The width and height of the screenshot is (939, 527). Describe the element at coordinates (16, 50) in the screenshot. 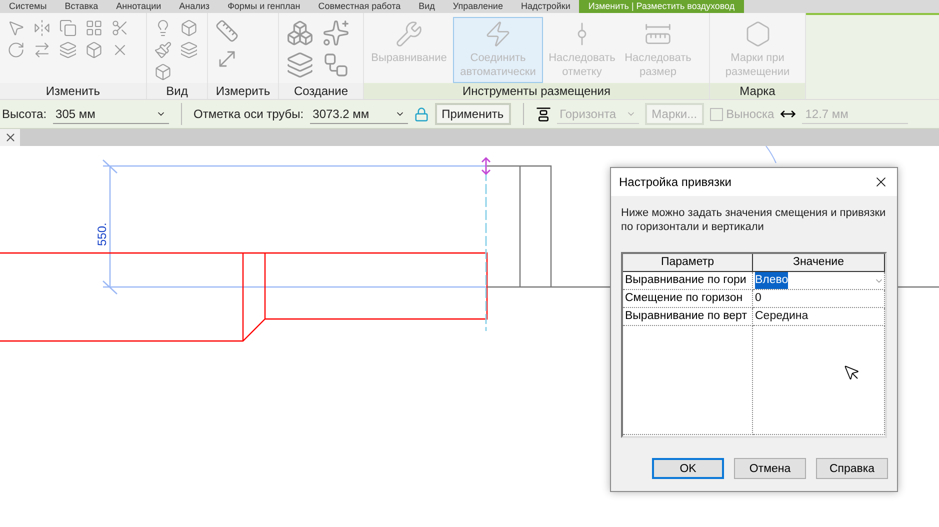

I see `rotate-icon` at that location.